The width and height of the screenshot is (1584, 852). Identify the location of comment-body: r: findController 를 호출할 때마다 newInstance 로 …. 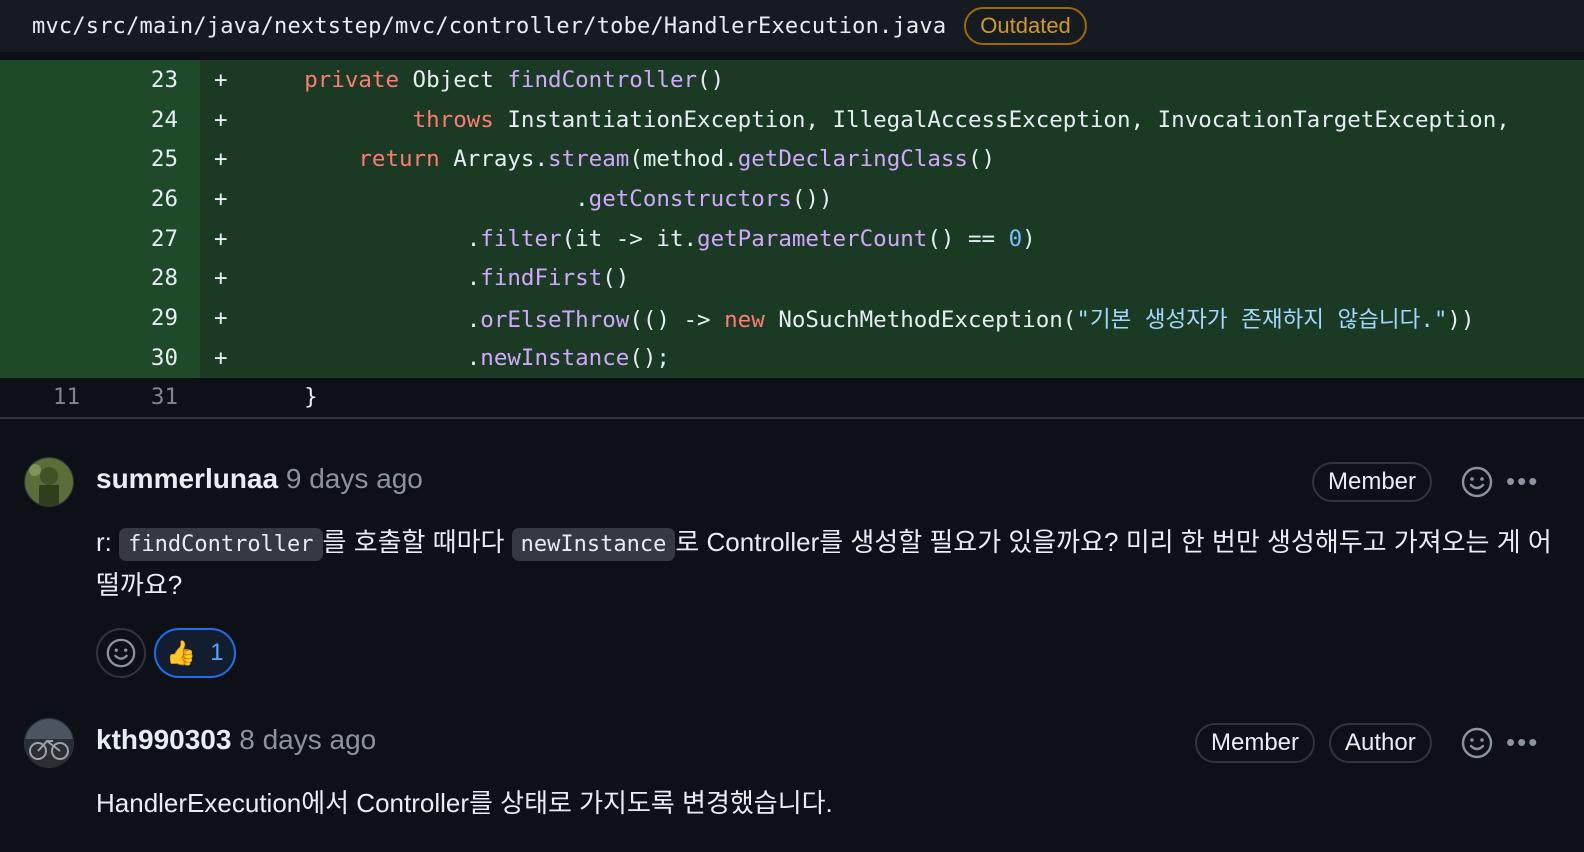
(826, 564).